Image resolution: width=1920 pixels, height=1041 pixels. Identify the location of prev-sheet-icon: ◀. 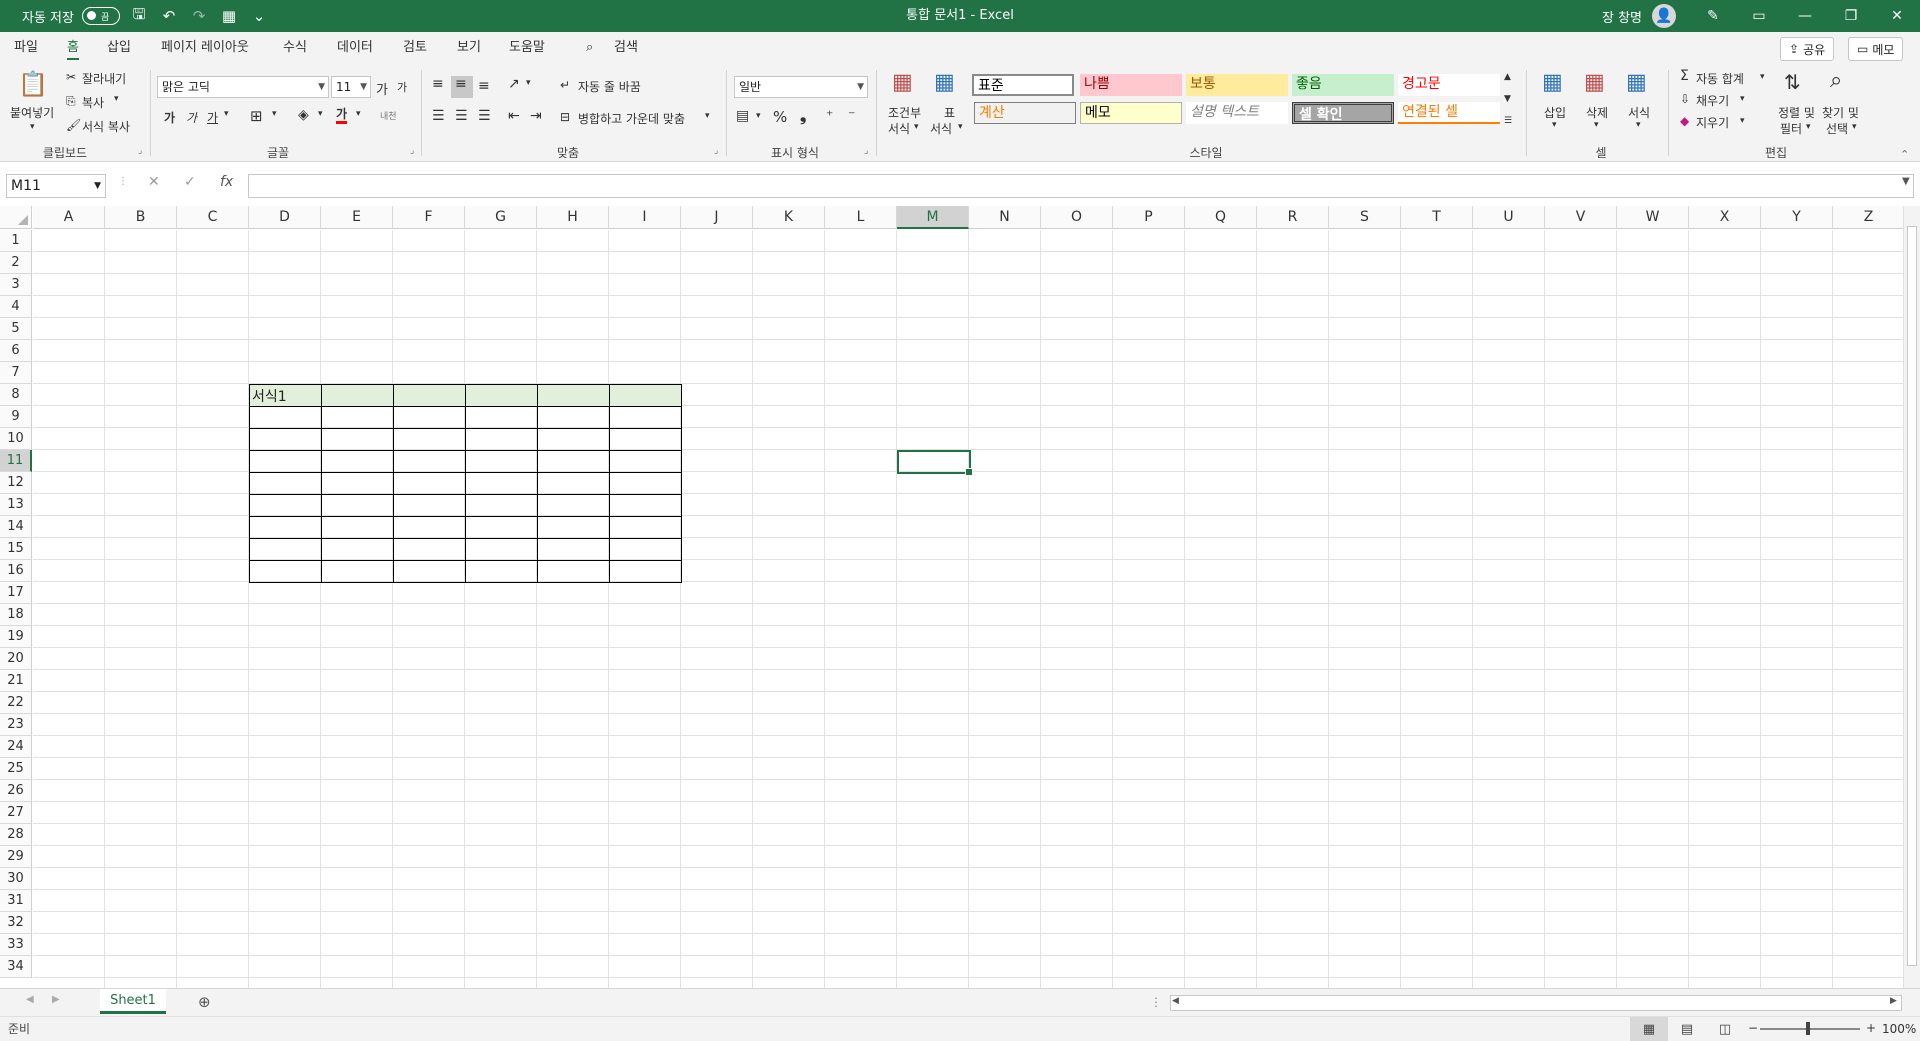
(30, 999).